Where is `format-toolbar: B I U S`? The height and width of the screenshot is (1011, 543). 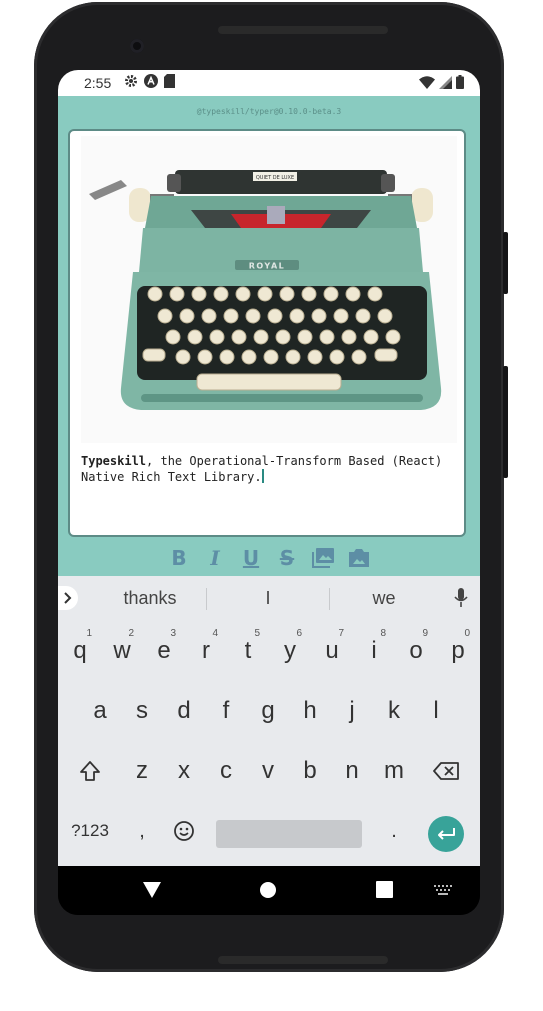 format-toolbar: B I U S is located at coordinates (269, 558).